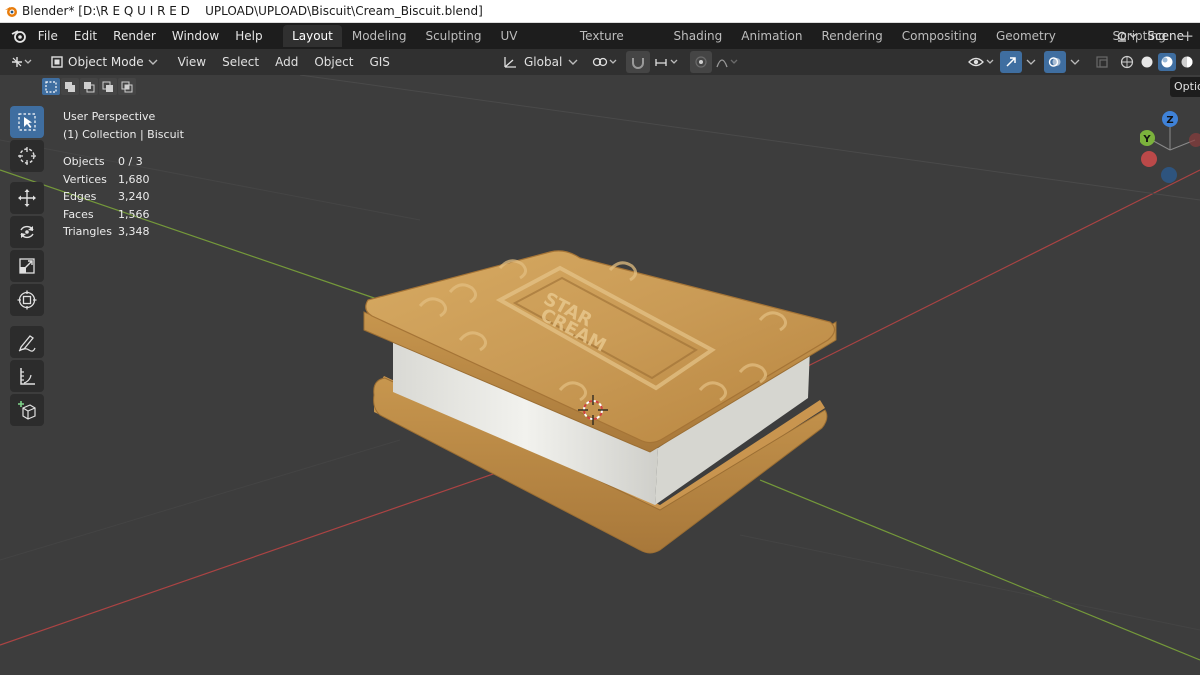  Describe the element at coordinates (80, 196) in the screenshot. I see `stat-label: Edges` at that location.